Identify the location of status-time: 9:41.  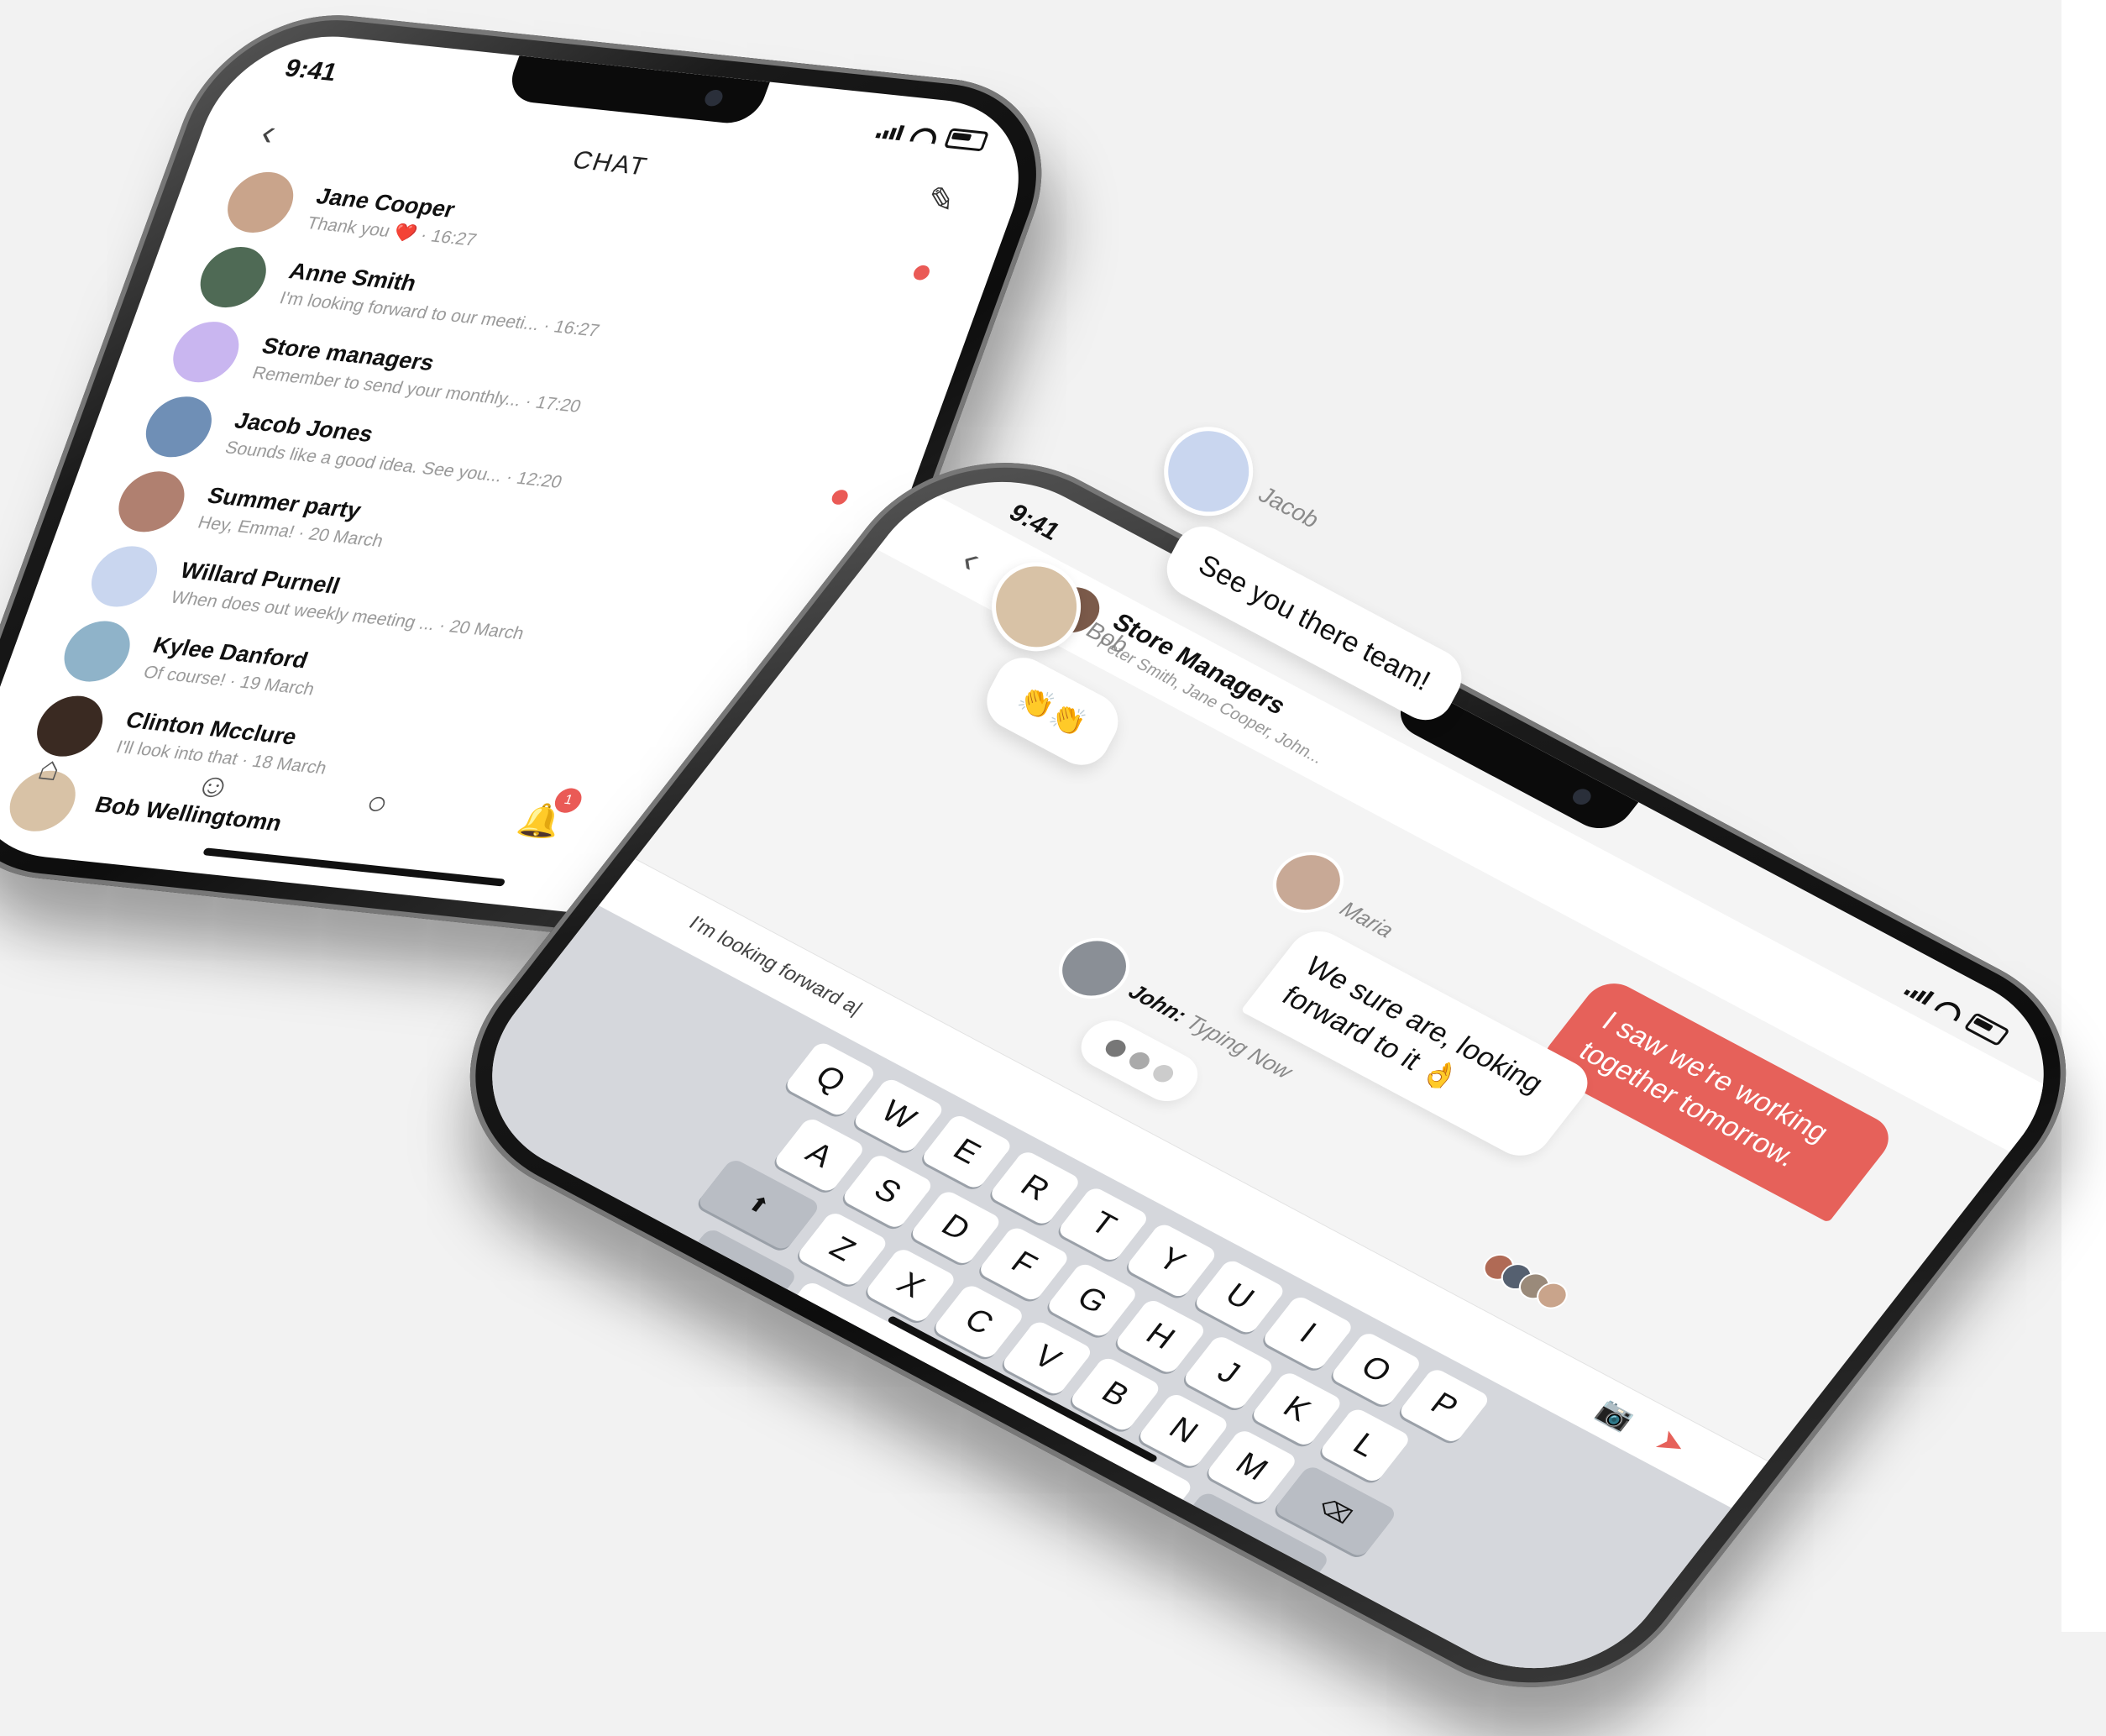
(311, 70).